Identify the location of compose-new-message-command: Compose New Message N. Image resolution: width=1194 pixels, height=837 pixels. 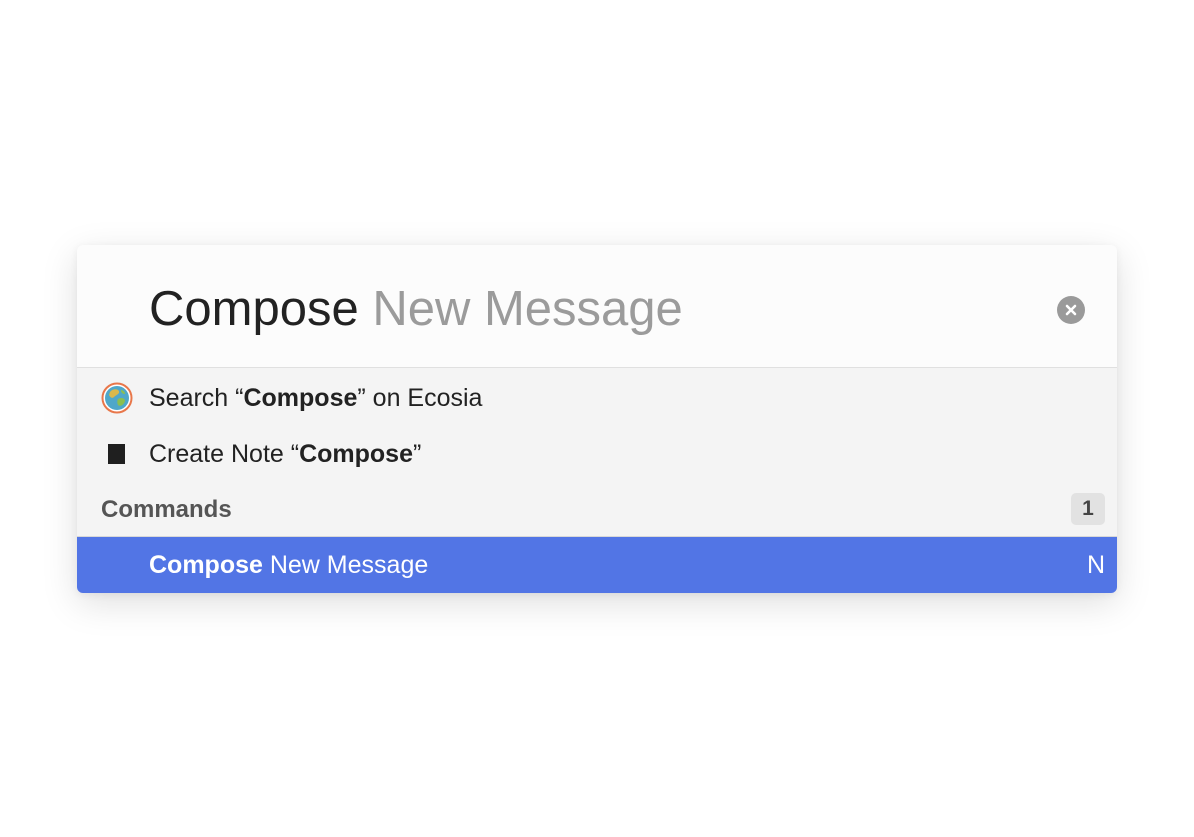
(597, 565).